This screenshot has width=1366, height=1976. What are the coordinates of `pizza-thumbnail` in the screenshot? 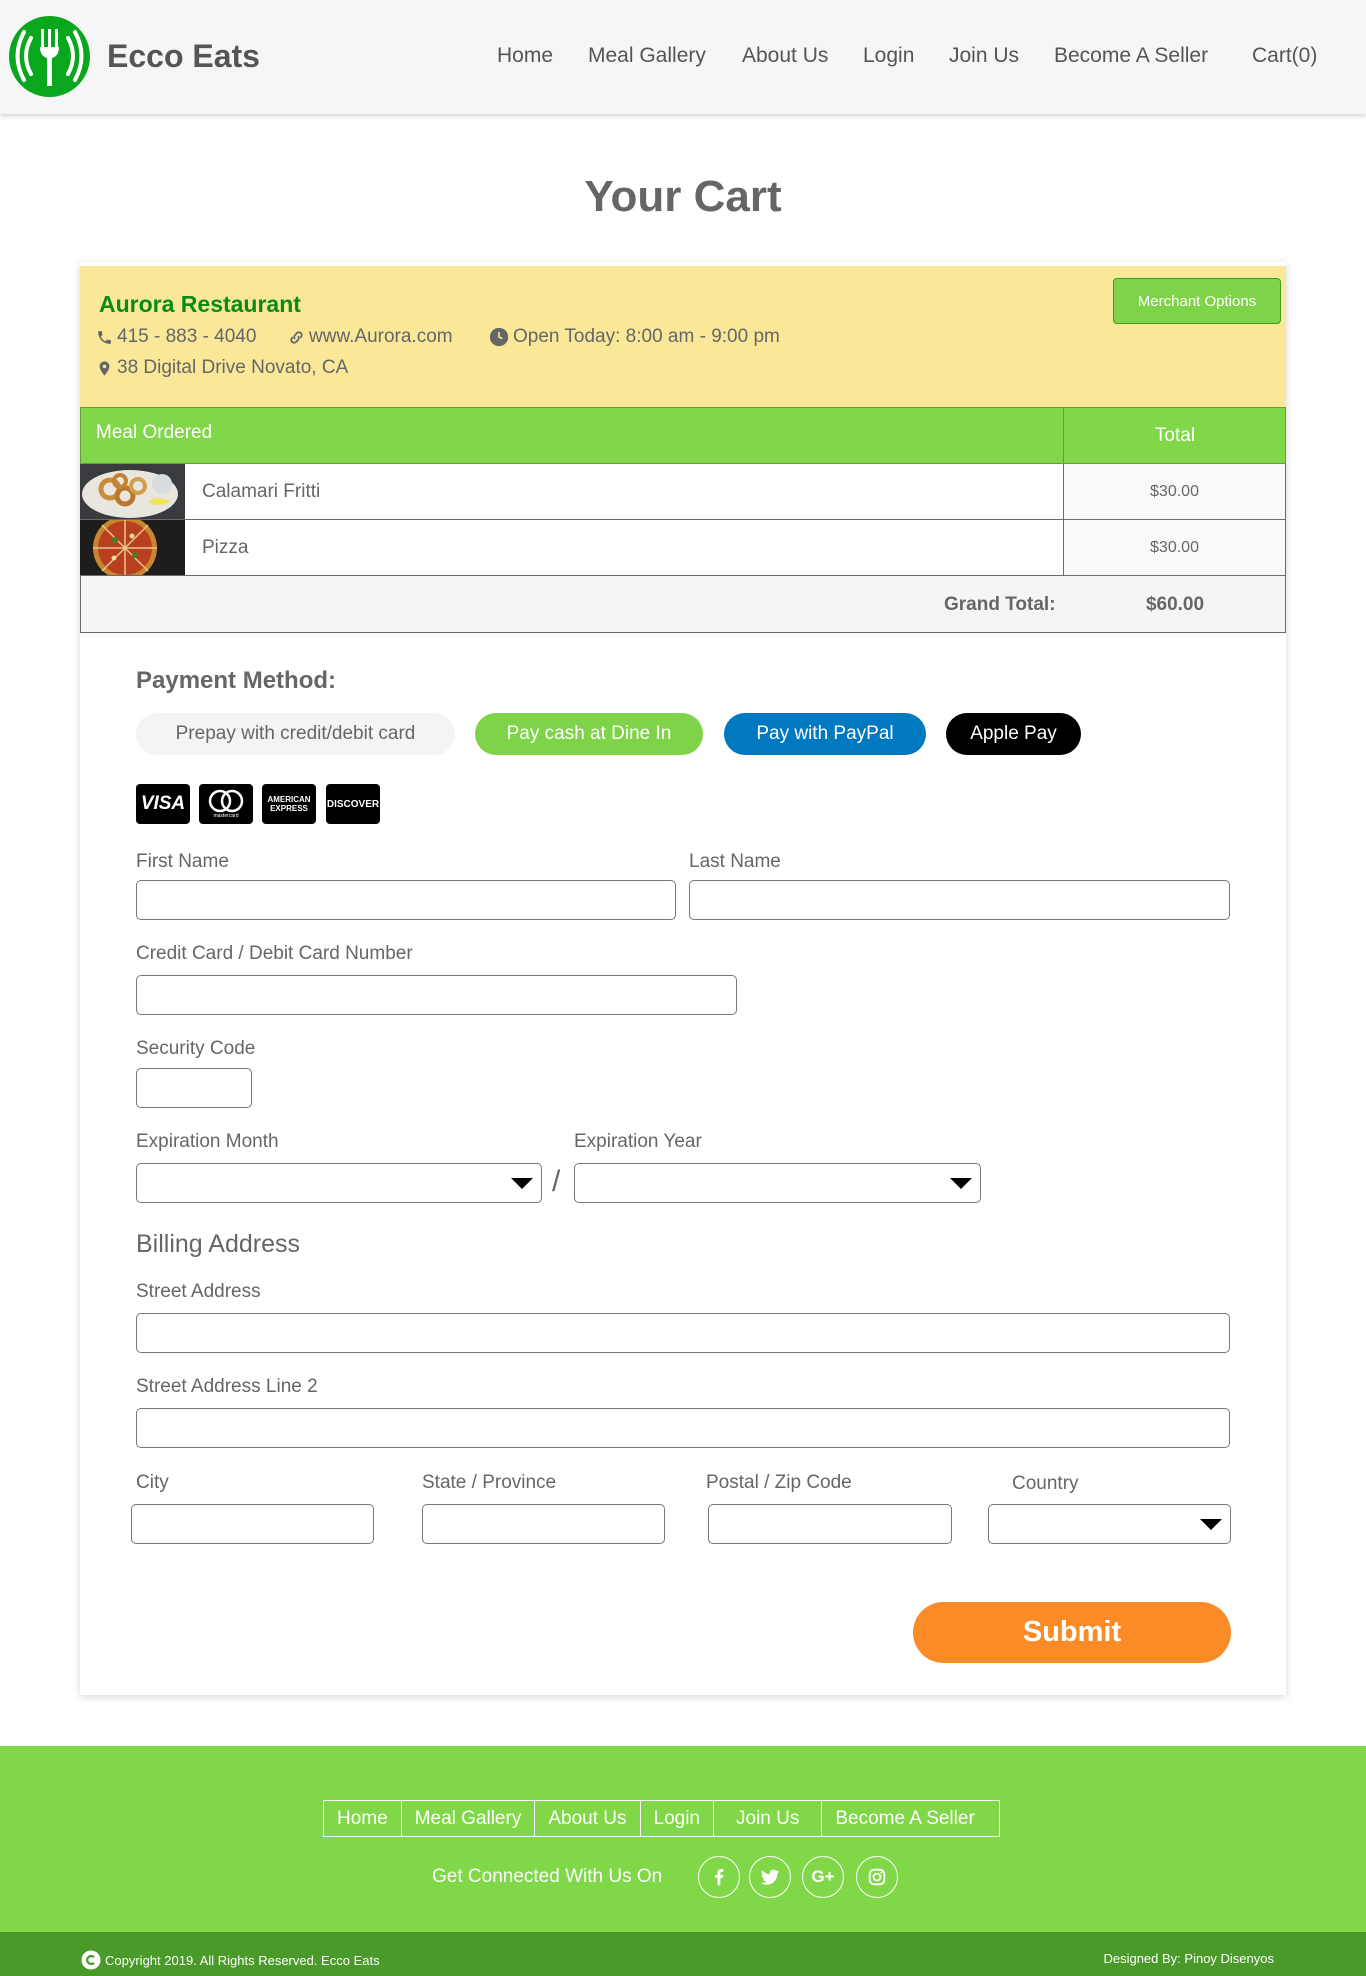 It's located at (132, 547).